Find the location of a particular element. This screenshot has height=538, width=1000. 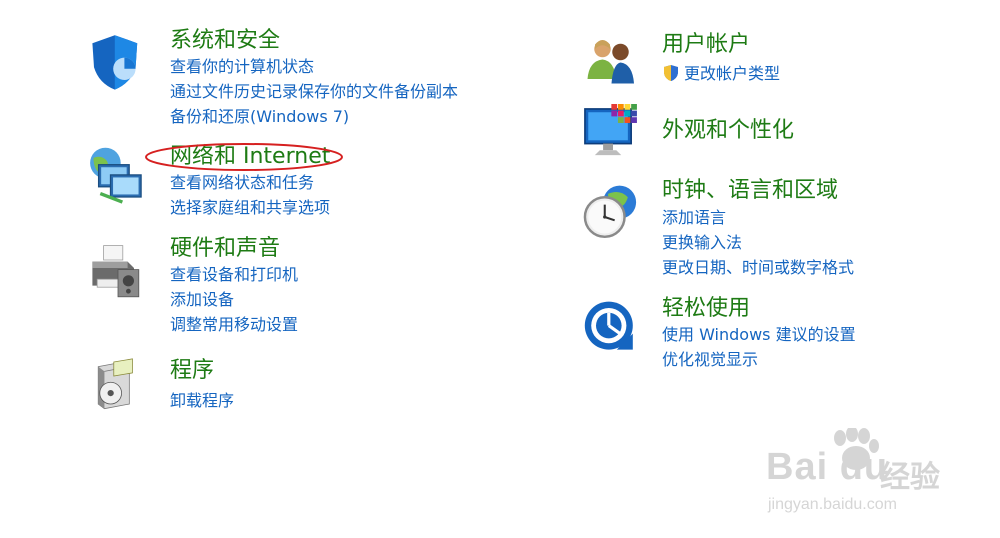

link-homegroup-sharing: 选择家庭组和共享选项 is located at coordinates (250, 208).